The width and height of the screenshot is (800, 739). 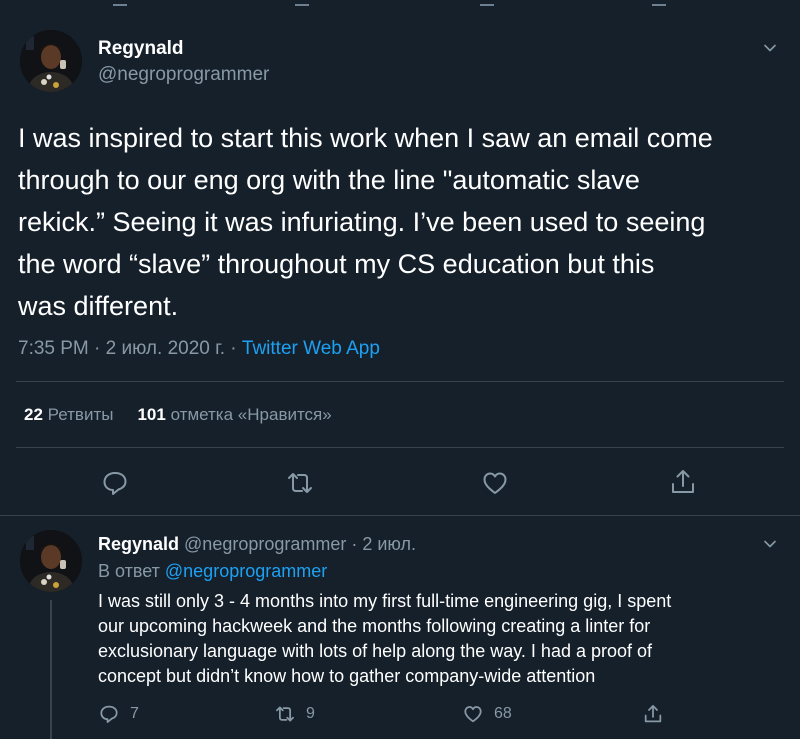 I want to click on reply-author-name: Regynald, so click(x=138, y=544).